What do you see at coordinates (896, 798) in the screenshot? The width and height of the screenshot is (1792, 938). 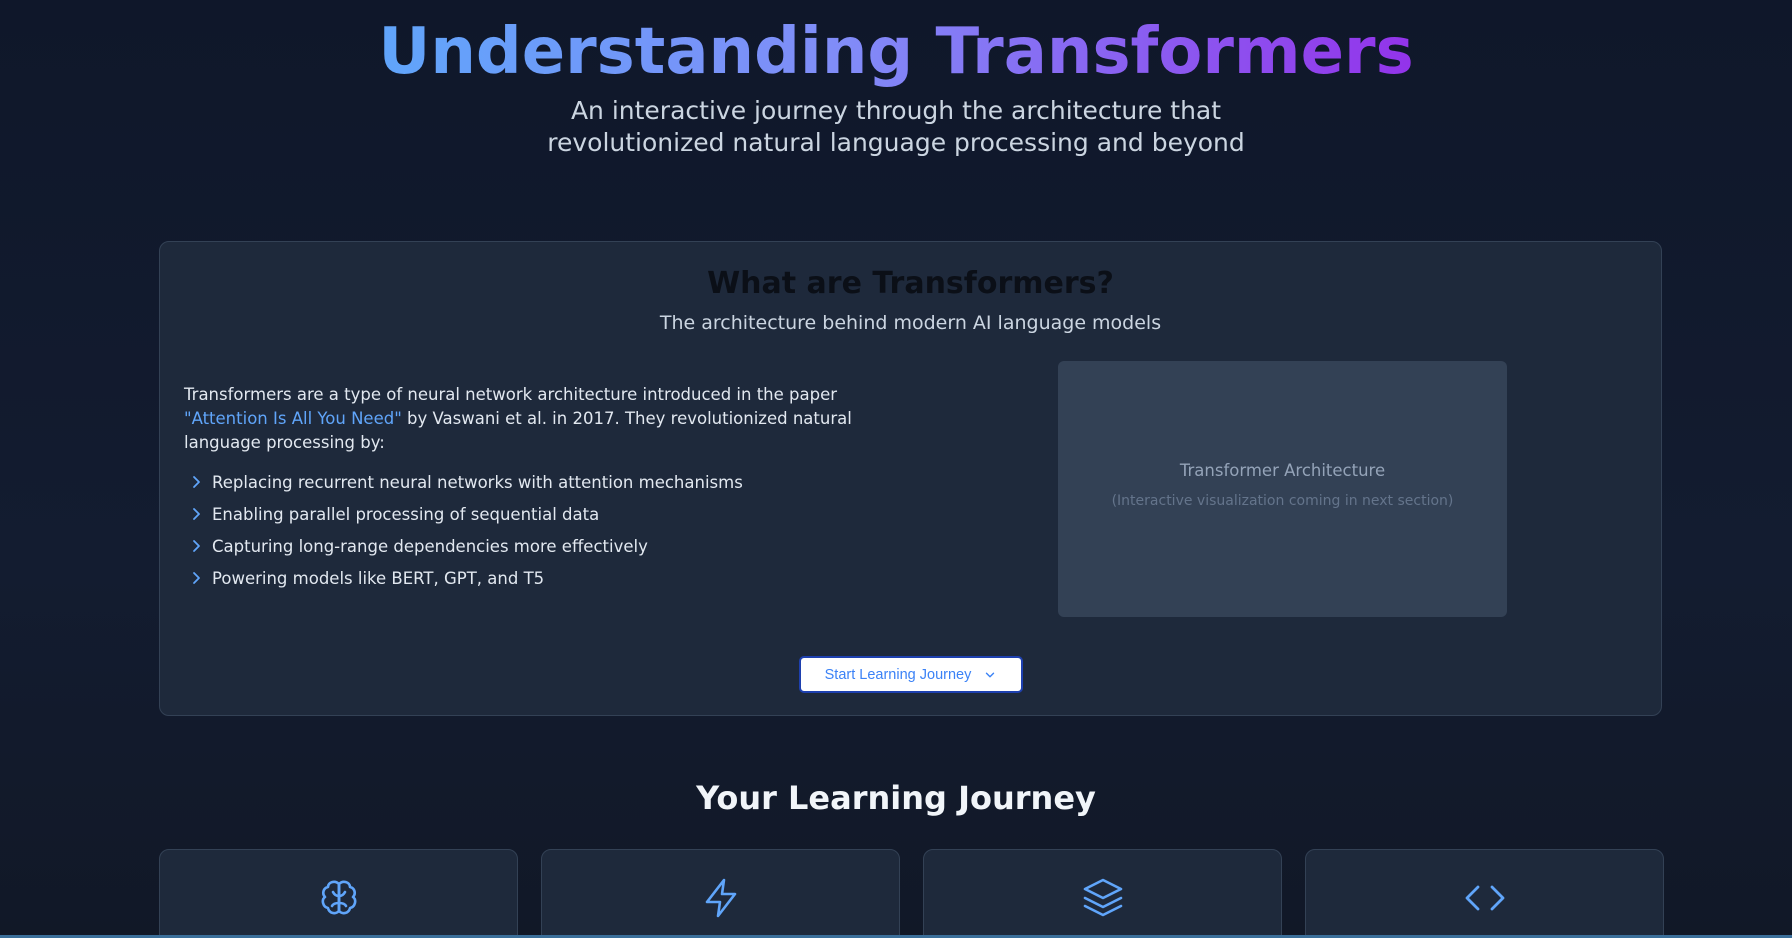 I see `journey-heading: Your Learning Journey` at bounding box center [896, 798].